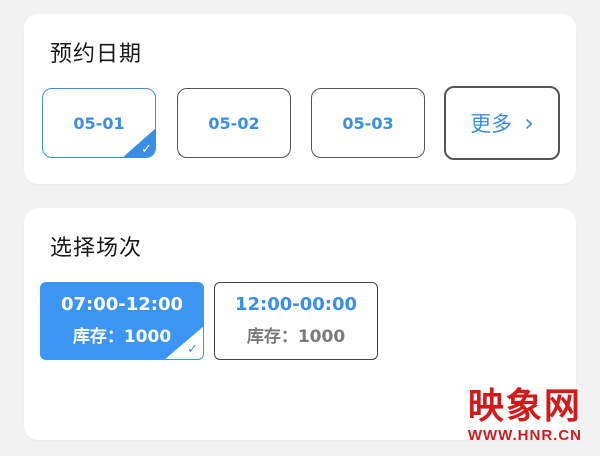 This screenshot has height=456, width=600. What do you see at coordinates (524, 406) in the screenshot?
I see `watermark-logo: 映象网` at bounding box center [524, 406].